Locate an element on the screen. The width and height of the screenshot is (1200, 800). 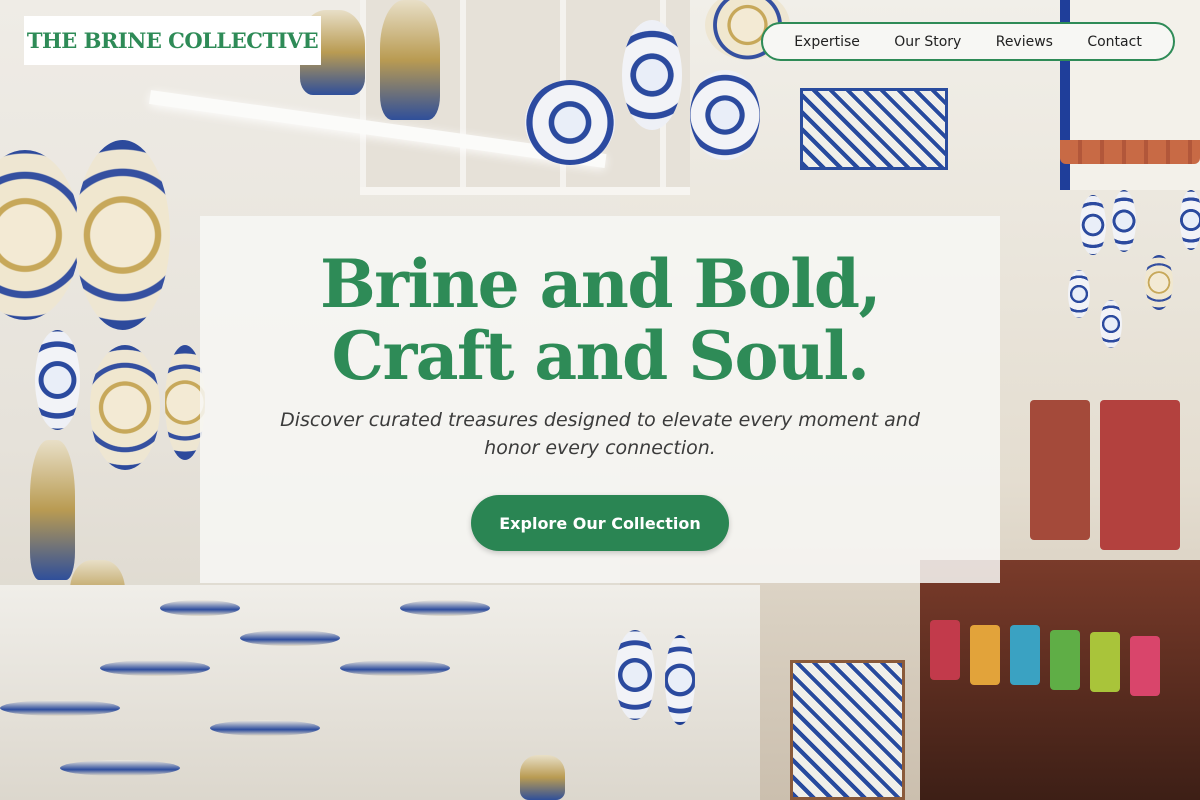
ceramic-mug is located at coordinates (542, 777).